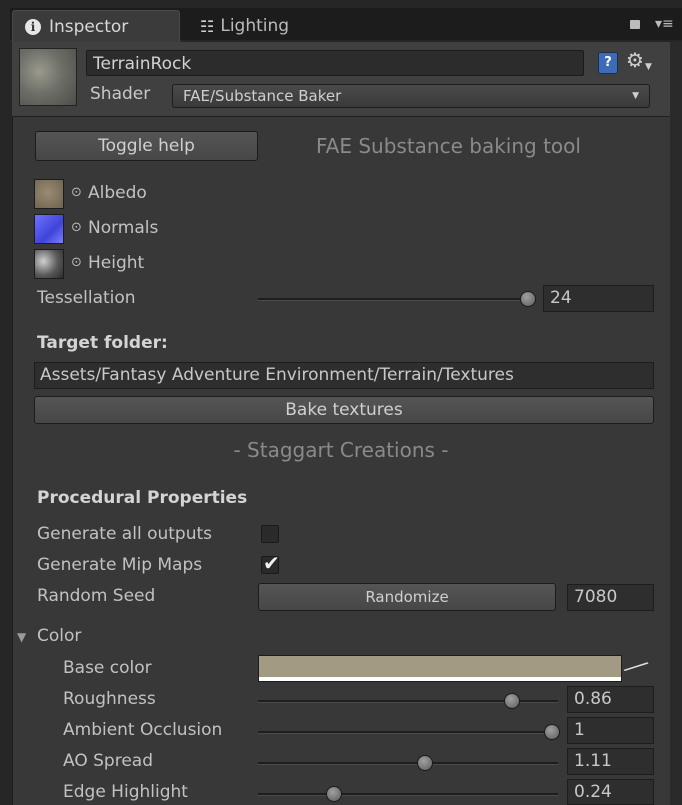 The width and height of the screenshot is (682, 805). Describe the element at coordinates (116, 263) in the screenshot. I see `height-label: Height` at that location.